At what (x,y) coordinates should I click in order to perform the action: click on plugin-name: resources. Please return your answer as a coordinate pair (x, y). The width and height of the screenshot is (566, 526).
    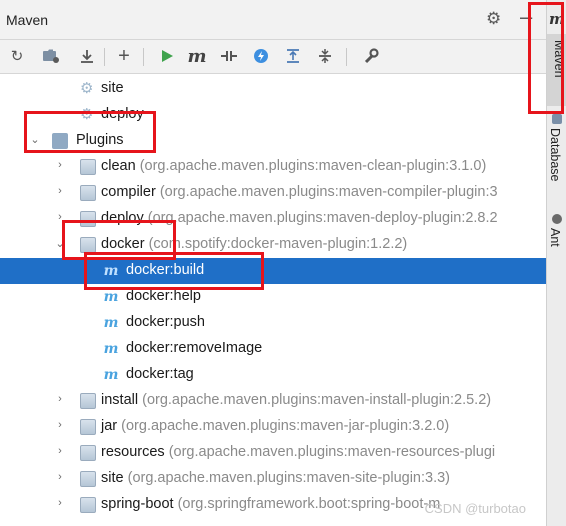
    Looking at the image, I should click on (133, 452).